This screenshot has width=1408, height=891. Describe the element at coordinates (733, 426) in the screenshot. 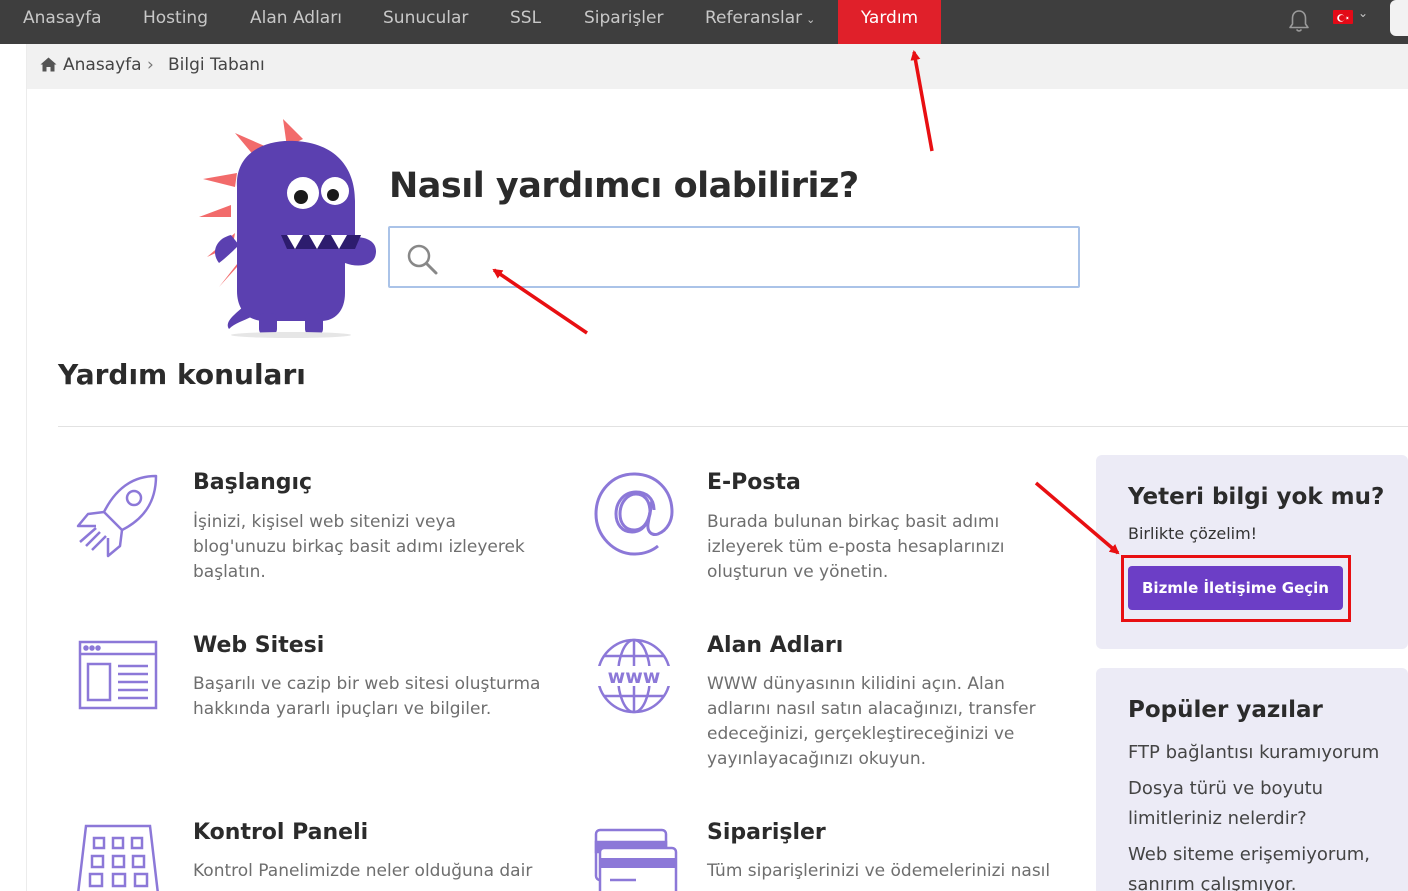

I see `divider` at that location.